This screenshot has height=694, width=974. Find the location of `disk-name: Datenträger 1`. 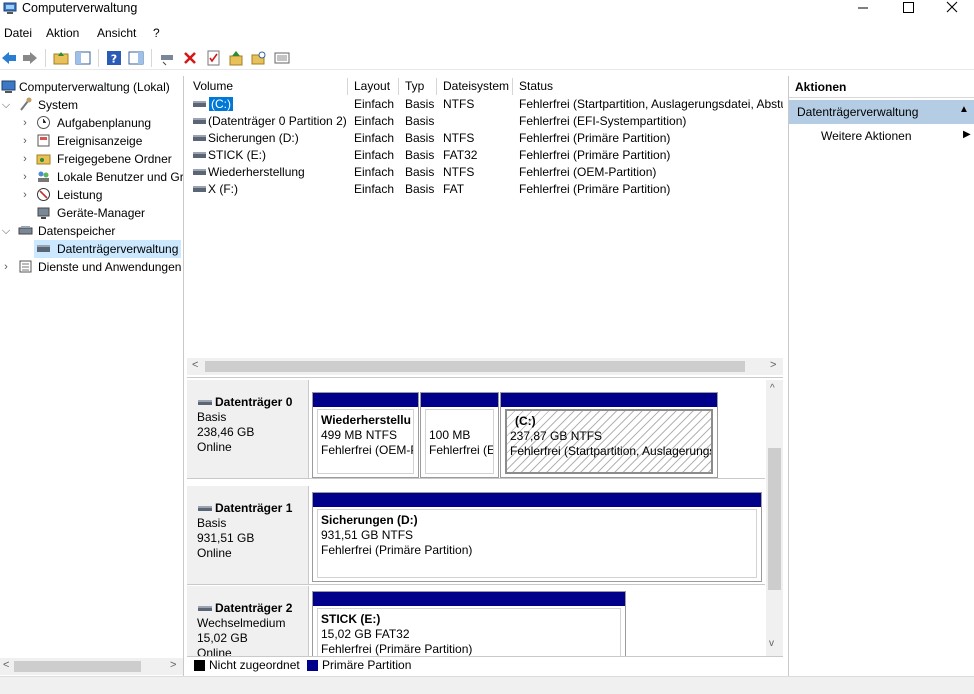

disk-name: Datenträger 1 is located at coordinates (254, 508).